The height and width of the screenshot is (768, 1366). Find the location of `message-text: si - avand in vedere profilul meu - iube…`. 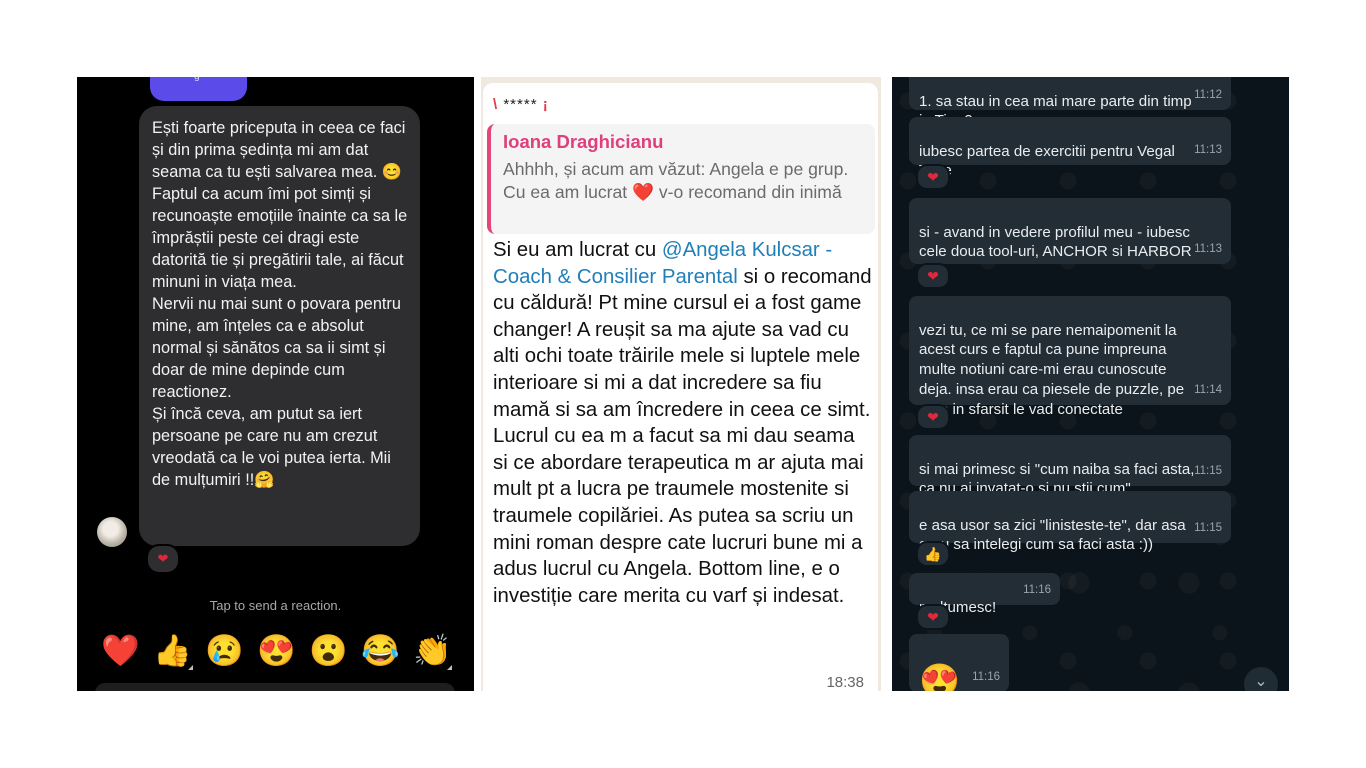

message-text: si - avand in vedere profilul meu - iube… is located at coordinates (1055, 242).